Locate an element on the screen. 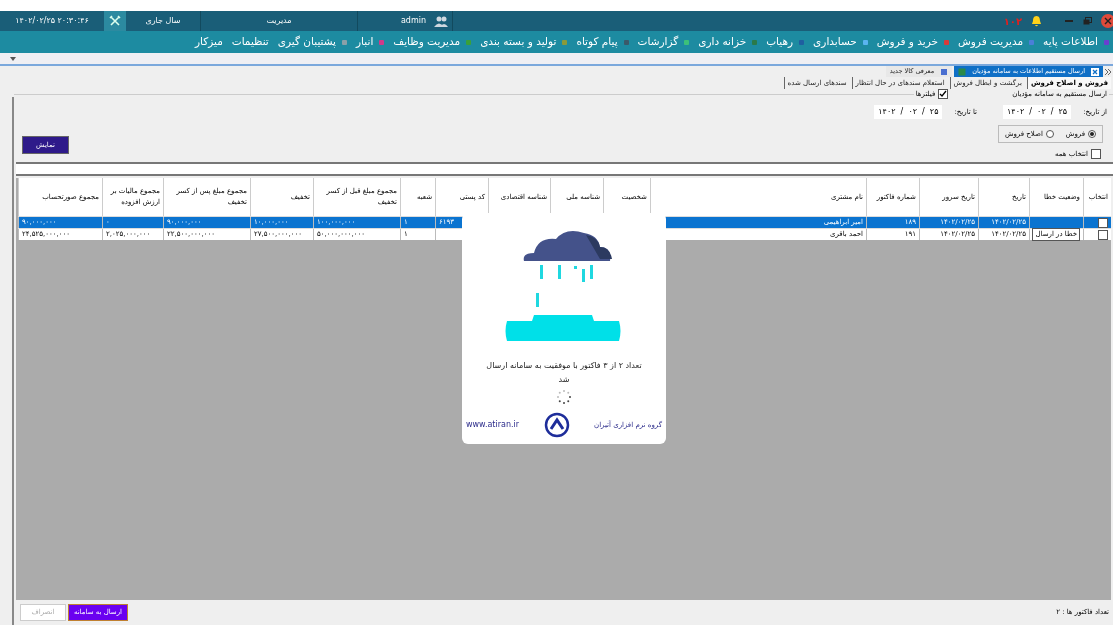  website-link: www.atiran.ir is located at coordinates (492, 425).